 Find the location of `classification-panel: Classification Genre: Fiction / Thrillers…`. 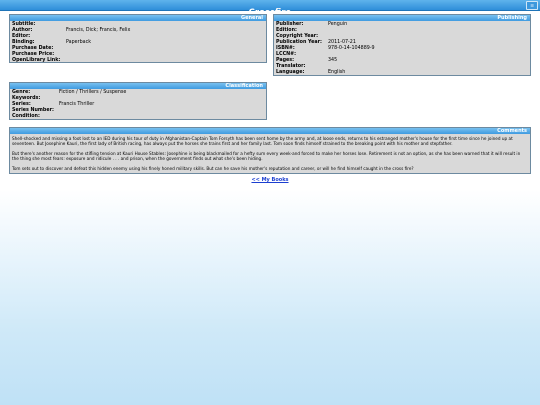

classification-panel: Classification Genre: Fiction / Thrillers… is located at coordinates (138, 101).